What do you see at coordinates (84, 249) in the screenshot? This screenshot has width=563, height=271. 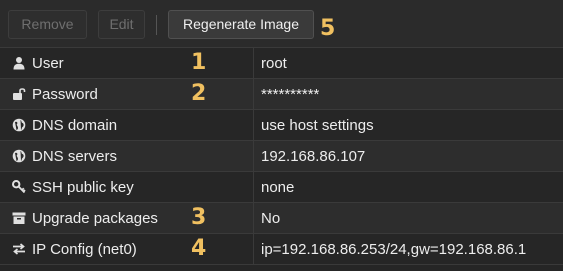 I see `row-key-label: IP Config (net0)` at bounding box center [84, 249].